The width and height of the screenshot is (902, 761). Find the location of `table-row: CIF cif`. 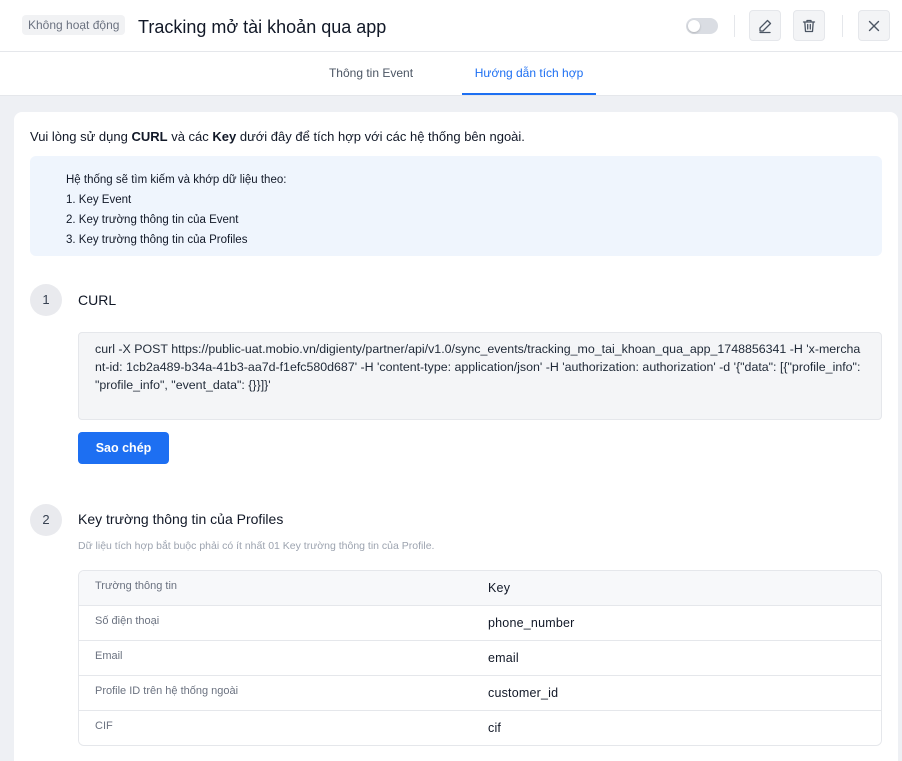

table-row: CIF cif is located at coordinates (480, 728).